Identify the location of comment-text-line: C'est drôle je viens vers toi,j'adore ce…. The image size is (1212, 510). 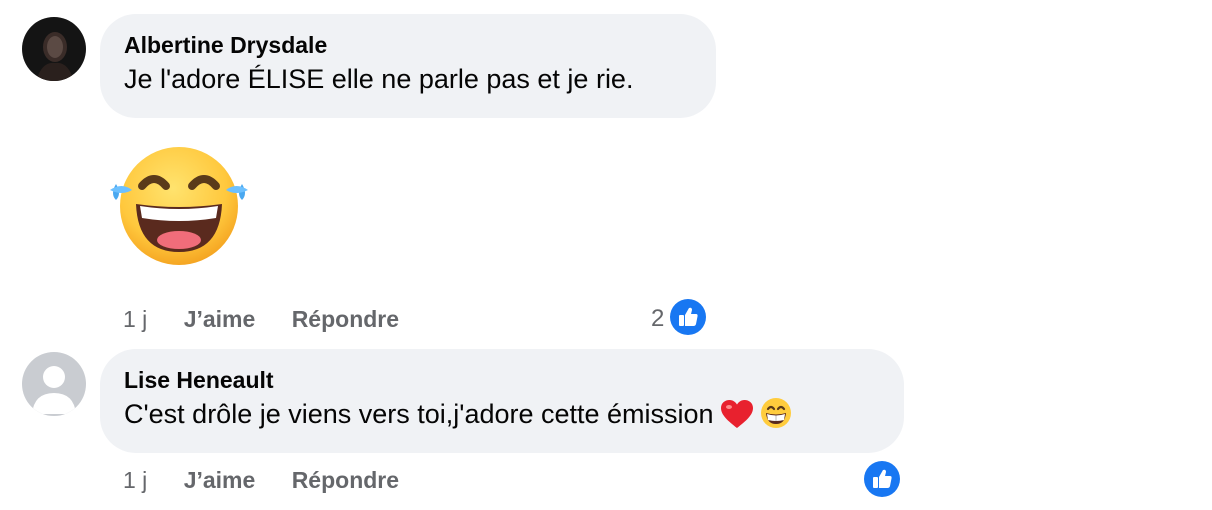
(502, 417).